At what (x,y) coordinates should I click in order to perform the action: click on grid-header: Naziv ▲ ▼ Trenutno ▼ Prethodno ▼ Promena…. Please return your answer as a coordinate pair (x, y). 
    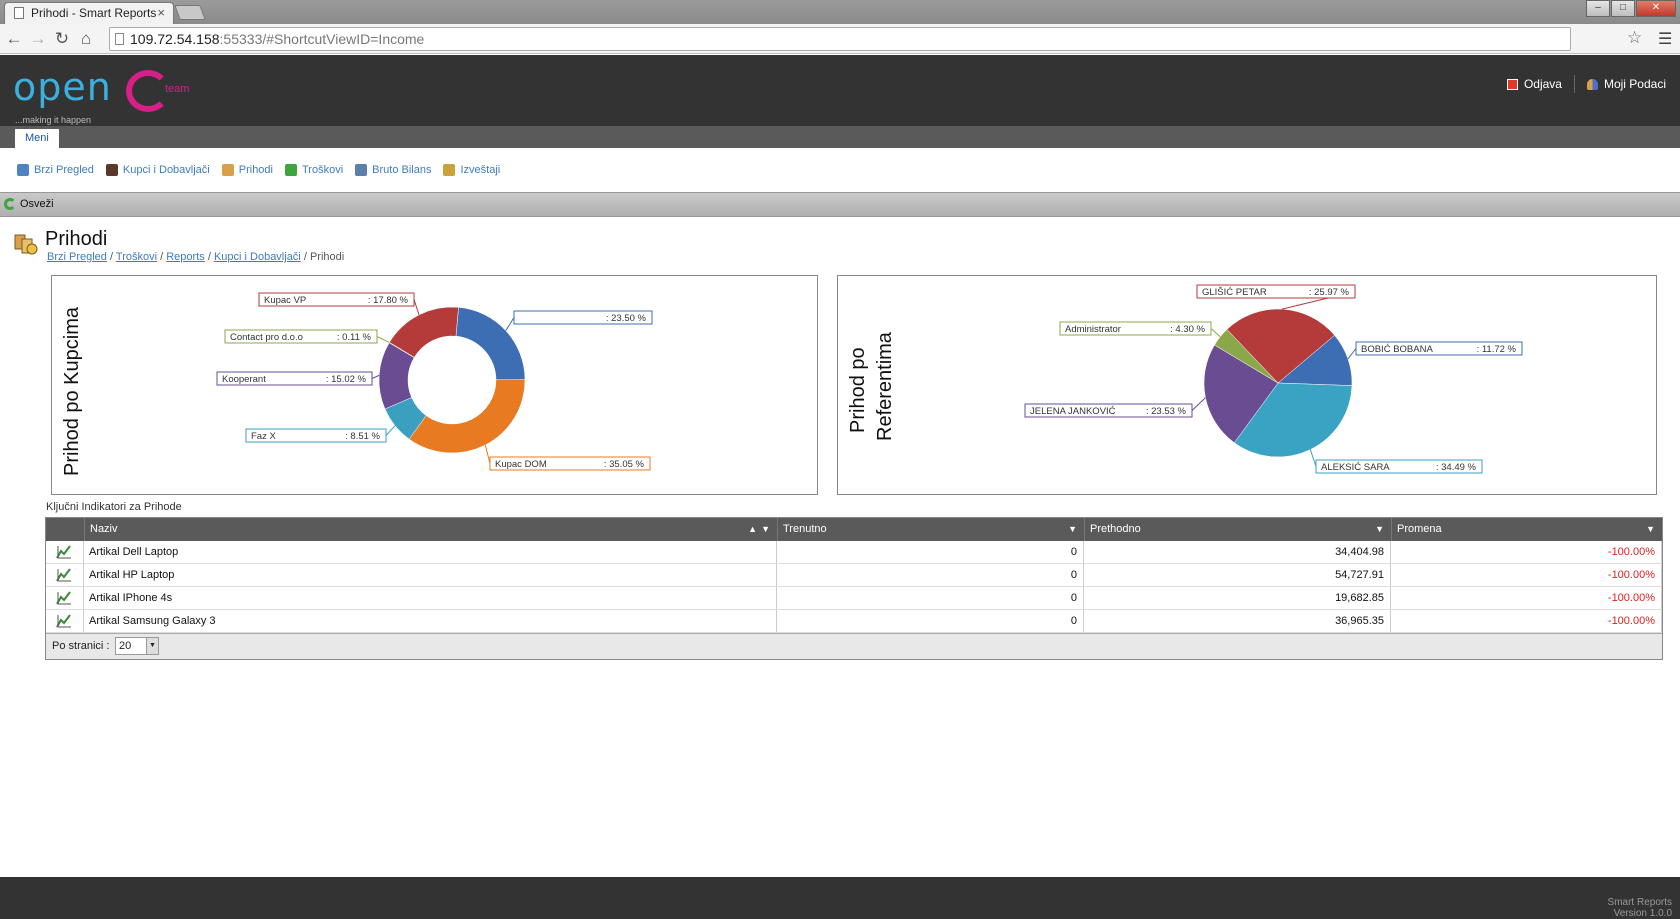
    Looking at the image, I should click on (854, 529).